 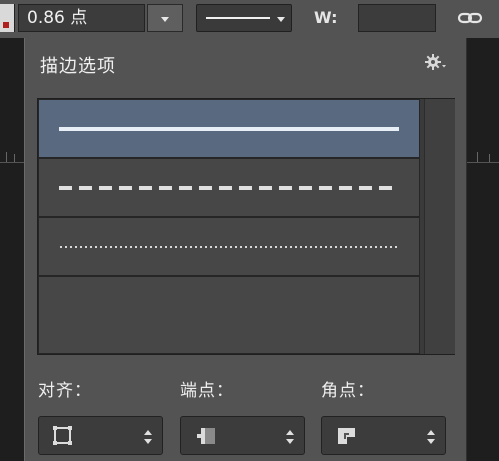 I want to click on gear-icon, so click(x=435, y=62).